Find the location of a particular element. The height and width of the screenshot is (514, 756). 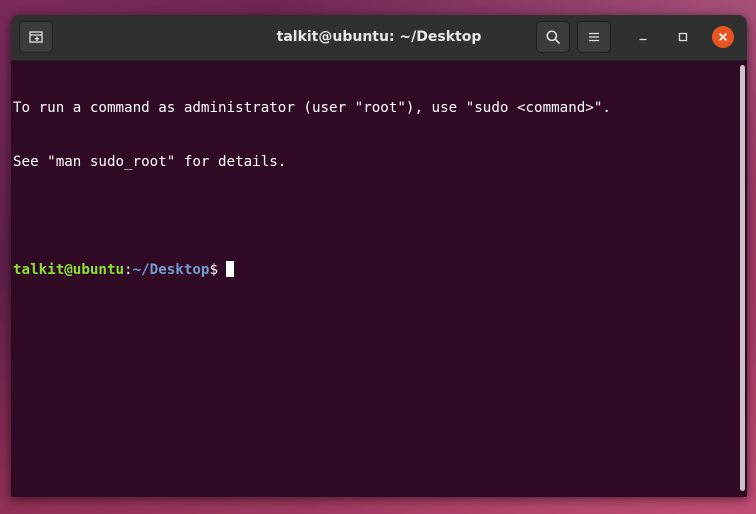

terminal-line: See "man sudo_root" for details. is located at coordinates (150, 162).